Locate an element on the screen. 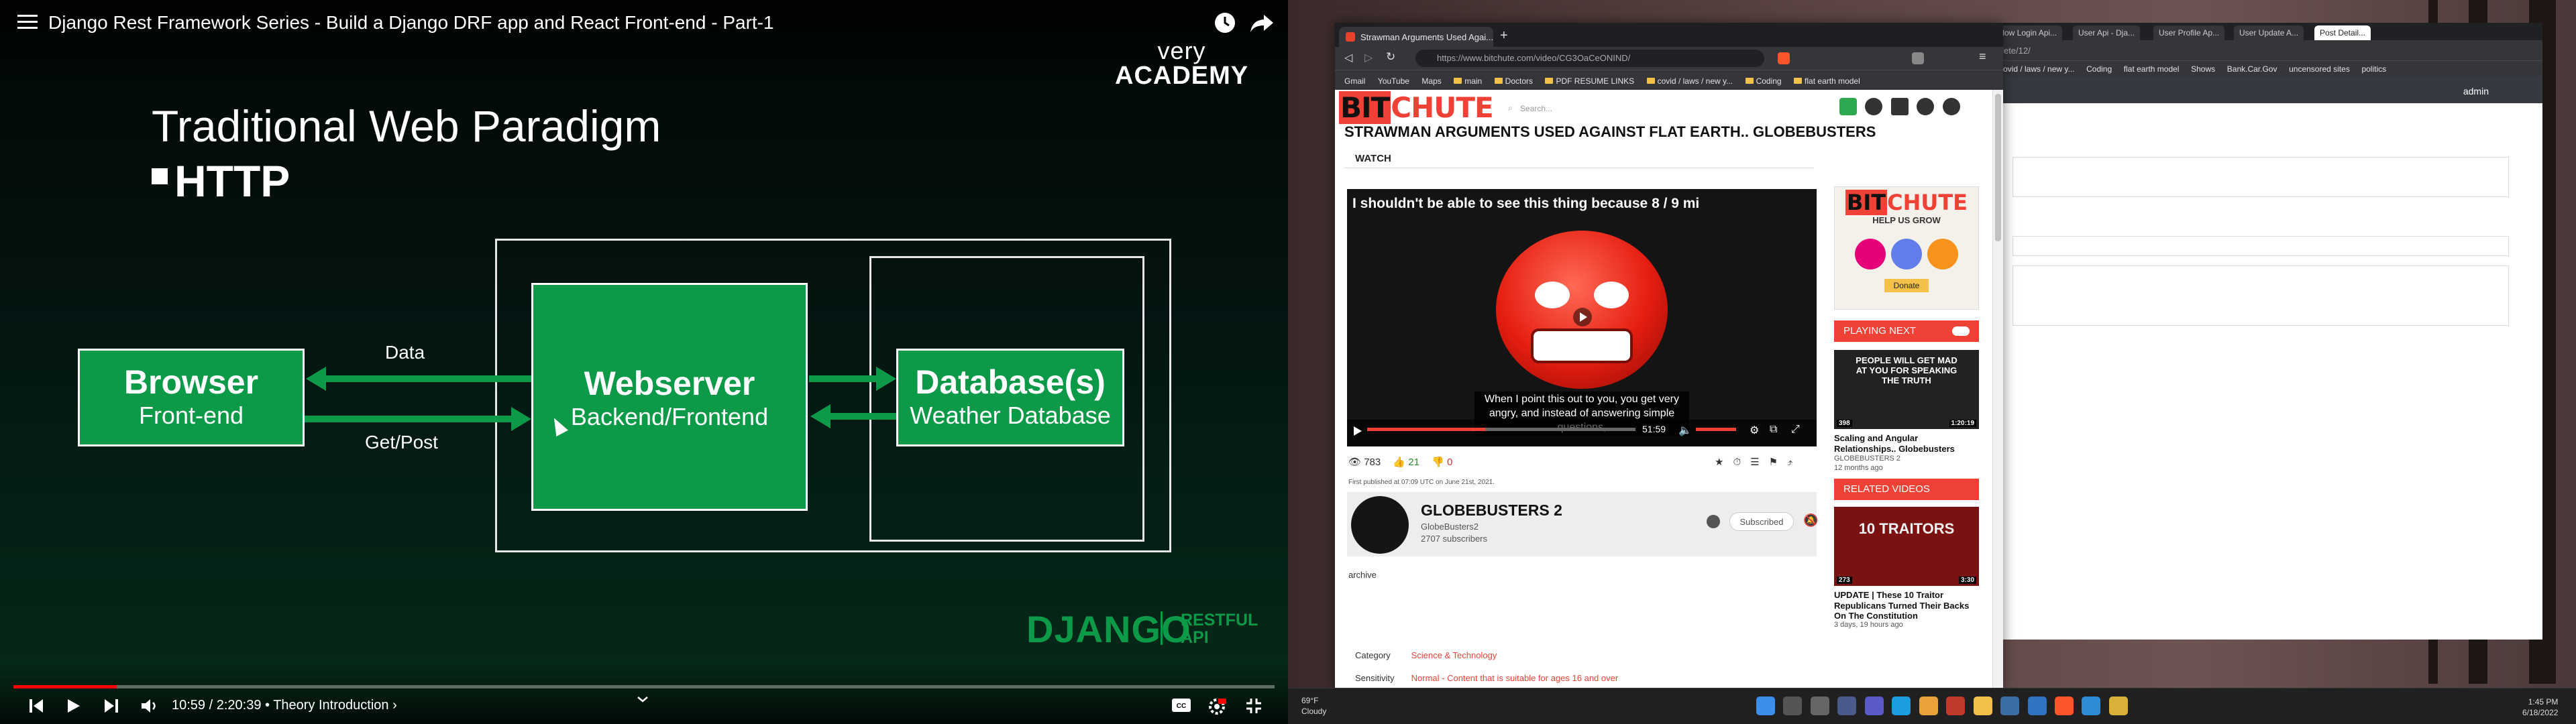 The width and height of the screenshot is (2576, 724). chevron-up-icon is located at coordinates (642, 700).